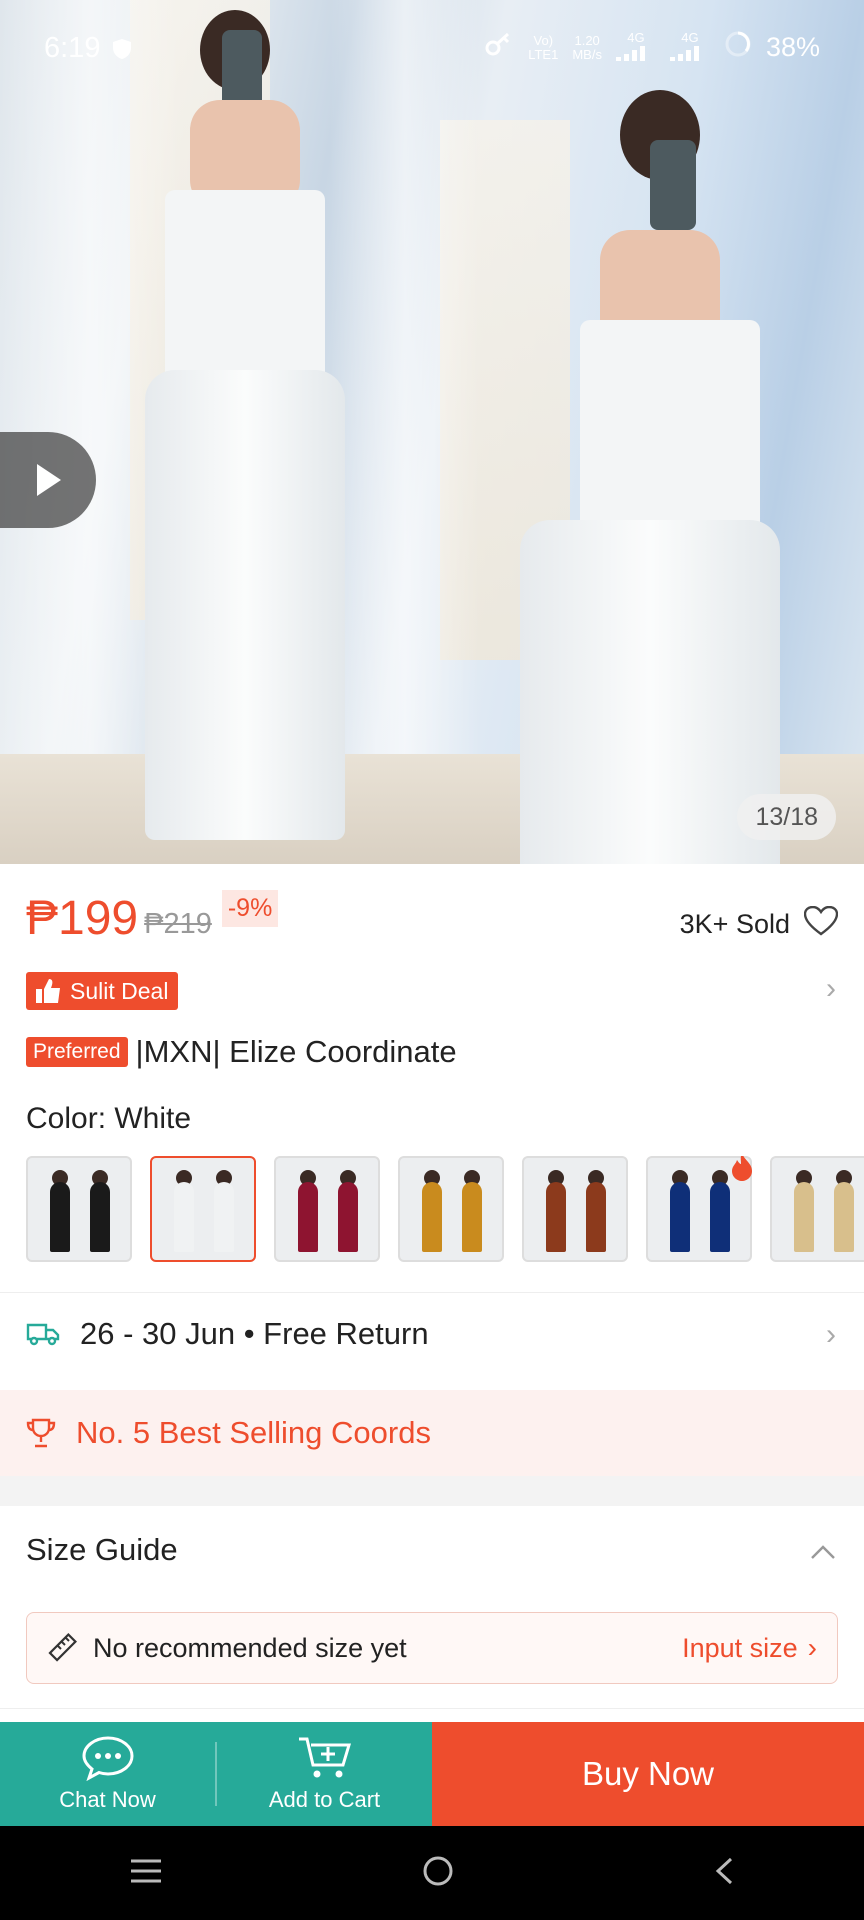  I want to click on input-size-link: Input size, so click(740, 1648).